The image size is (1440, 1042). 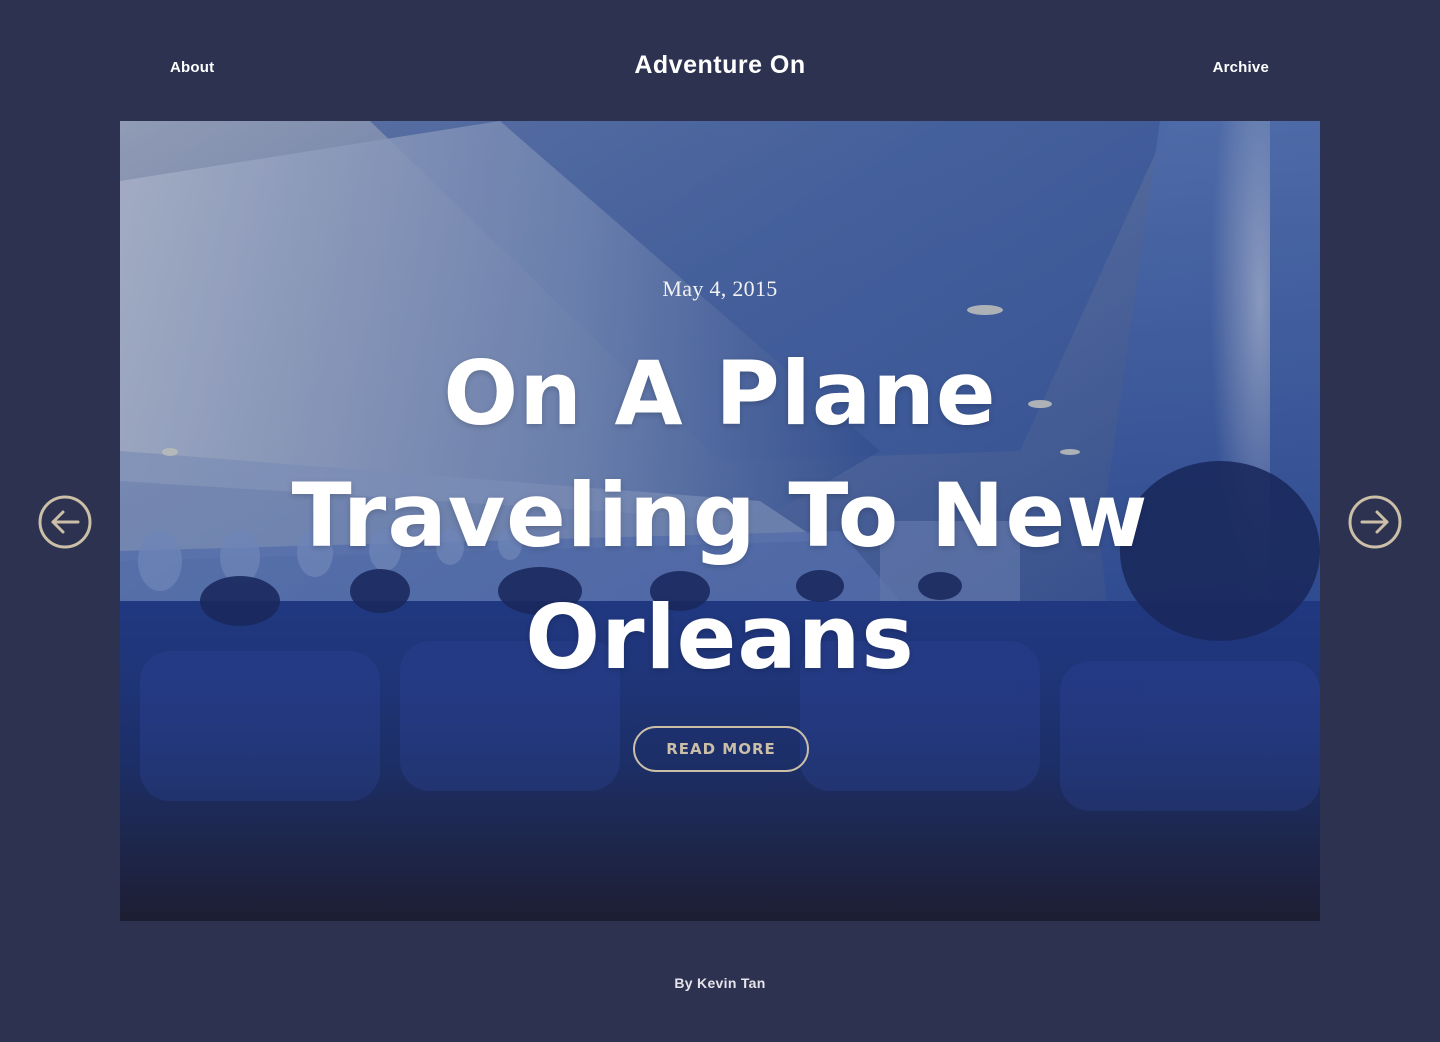 I want to click on nav-archive-link: Archive, so click(x=1241, y=67).